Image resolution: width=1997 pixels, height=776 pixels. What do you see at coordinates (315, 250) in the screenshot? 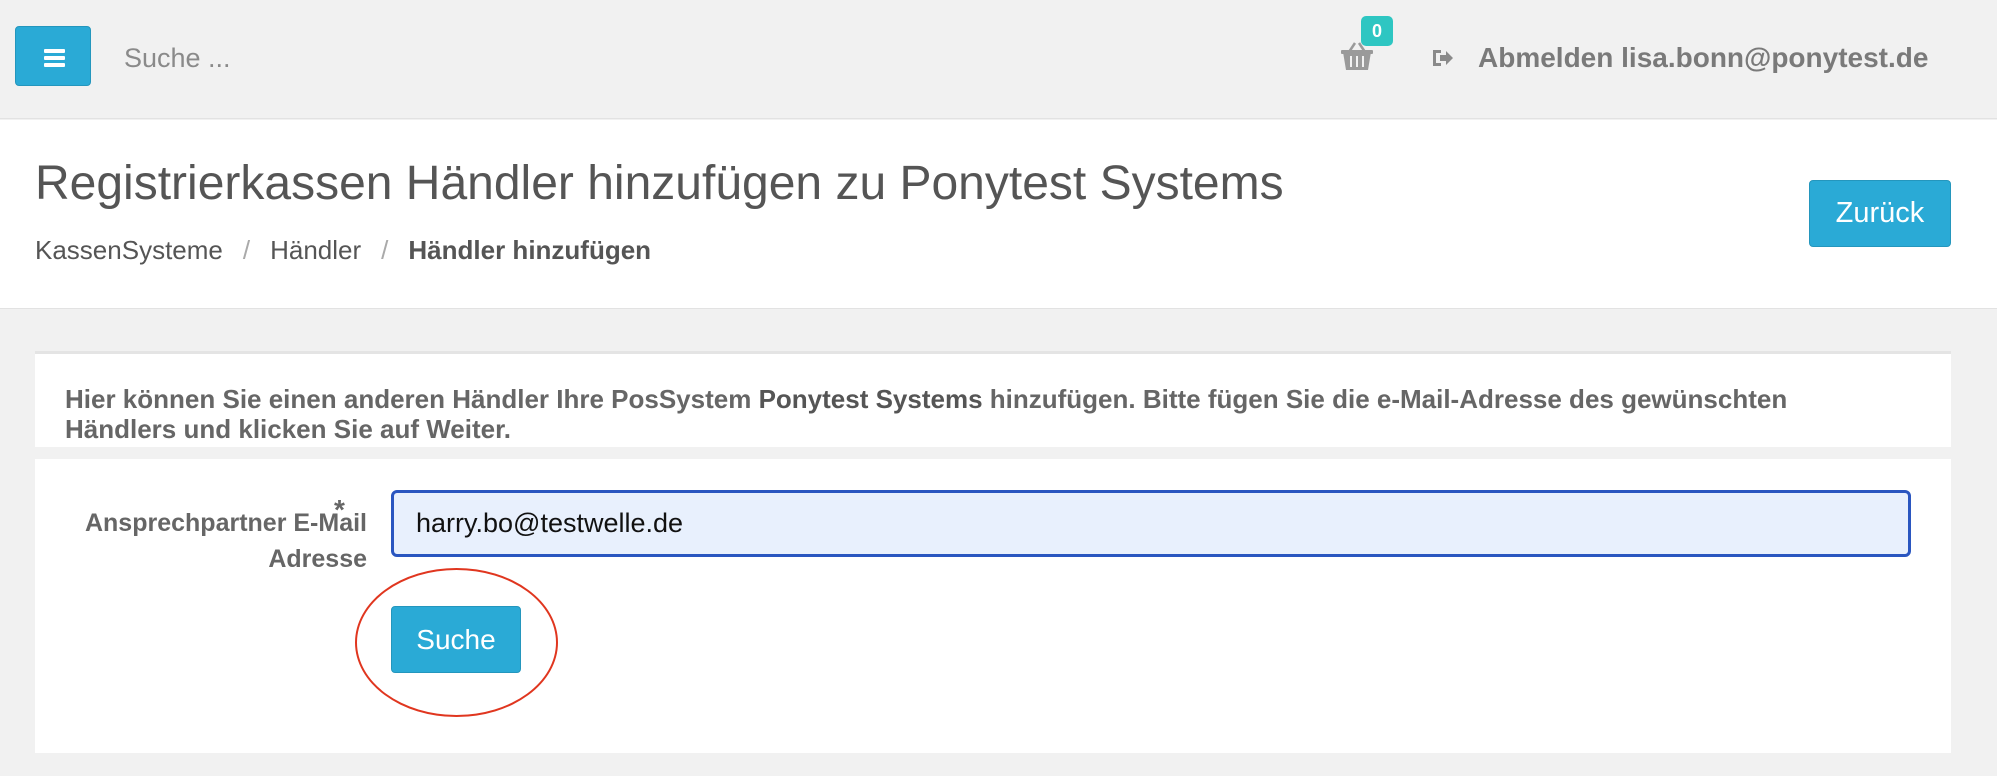
I see `breadcrumb-item-haendler: Händler` at bounding box center [315, 250].